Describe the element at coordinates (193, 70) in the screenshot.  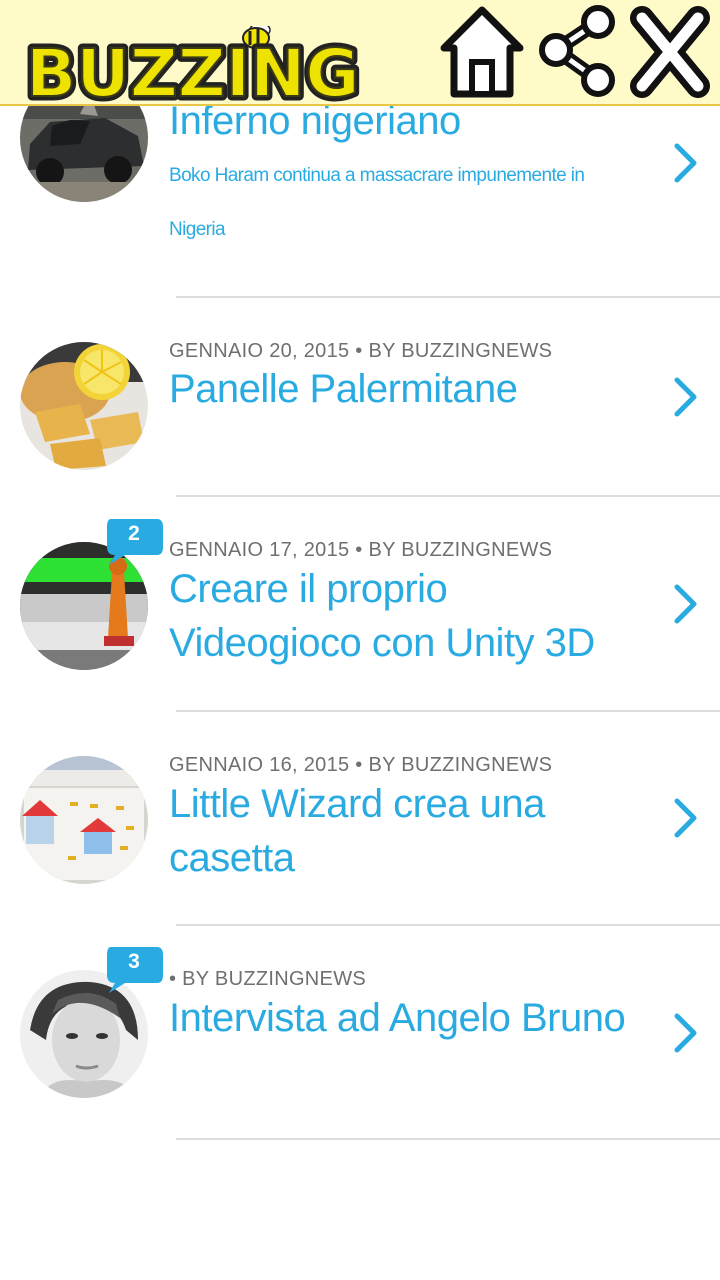
I see `svg-text: BUZZING` at that location.